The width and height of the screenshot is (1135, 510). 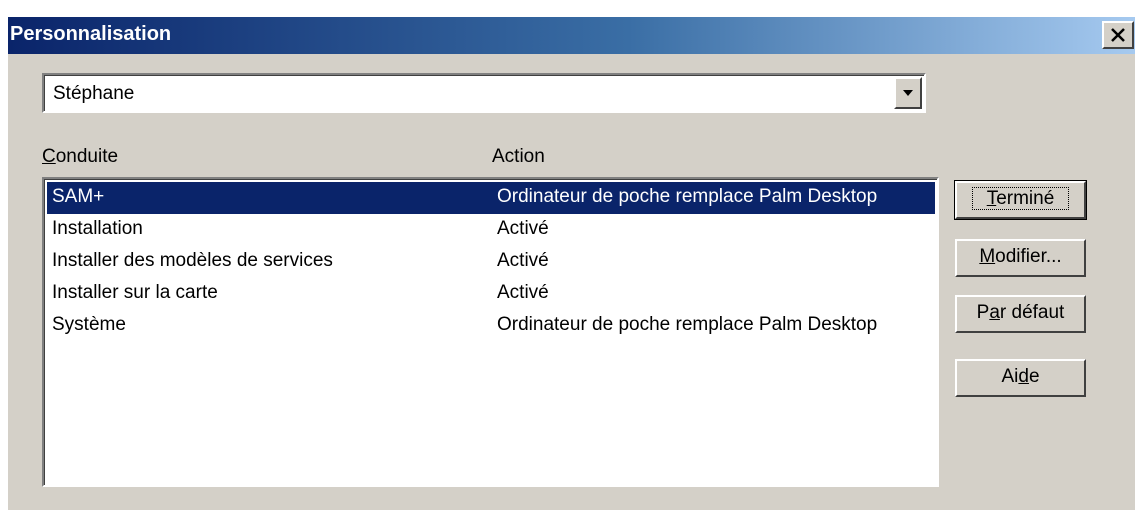 What do you see at coordinates (491, 230) in the screenshot?
I see `list-row: Installation Activé` at bounding box center [491, 230].